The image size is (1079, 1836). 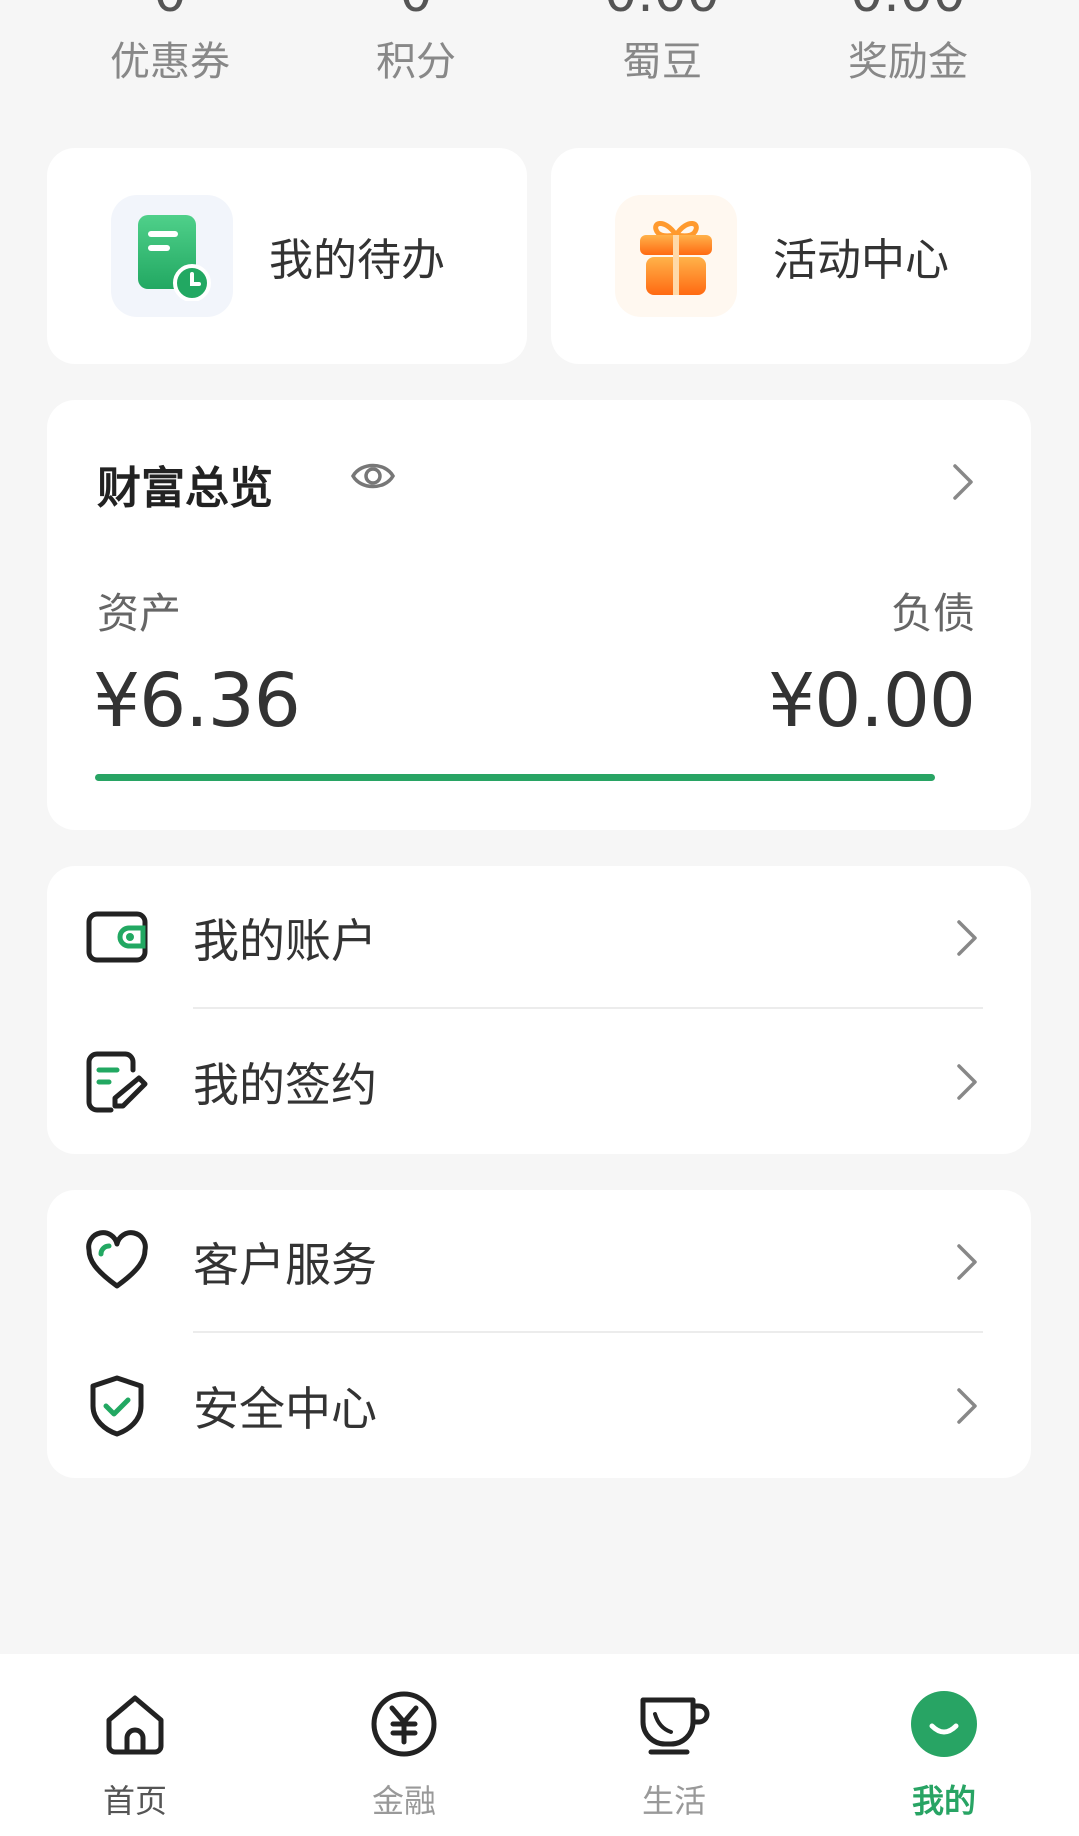 What do you see at coordinates (185, 488) in the screenshot?
I see `wealth-title: 财富总览` at bounding box center [185, 488].